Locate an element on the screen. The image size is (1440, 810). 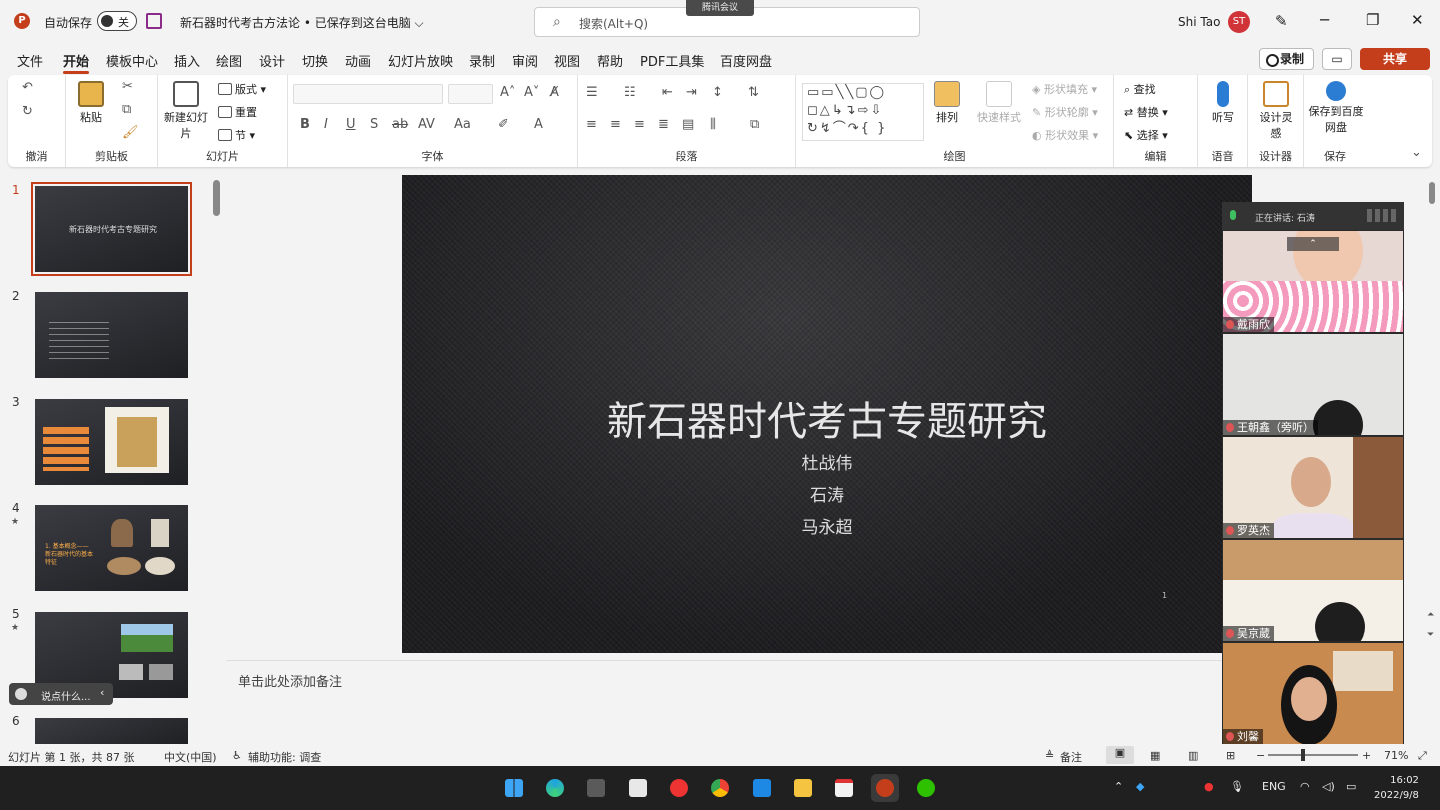
avatar: ST is located at coordinates (1239, 22).